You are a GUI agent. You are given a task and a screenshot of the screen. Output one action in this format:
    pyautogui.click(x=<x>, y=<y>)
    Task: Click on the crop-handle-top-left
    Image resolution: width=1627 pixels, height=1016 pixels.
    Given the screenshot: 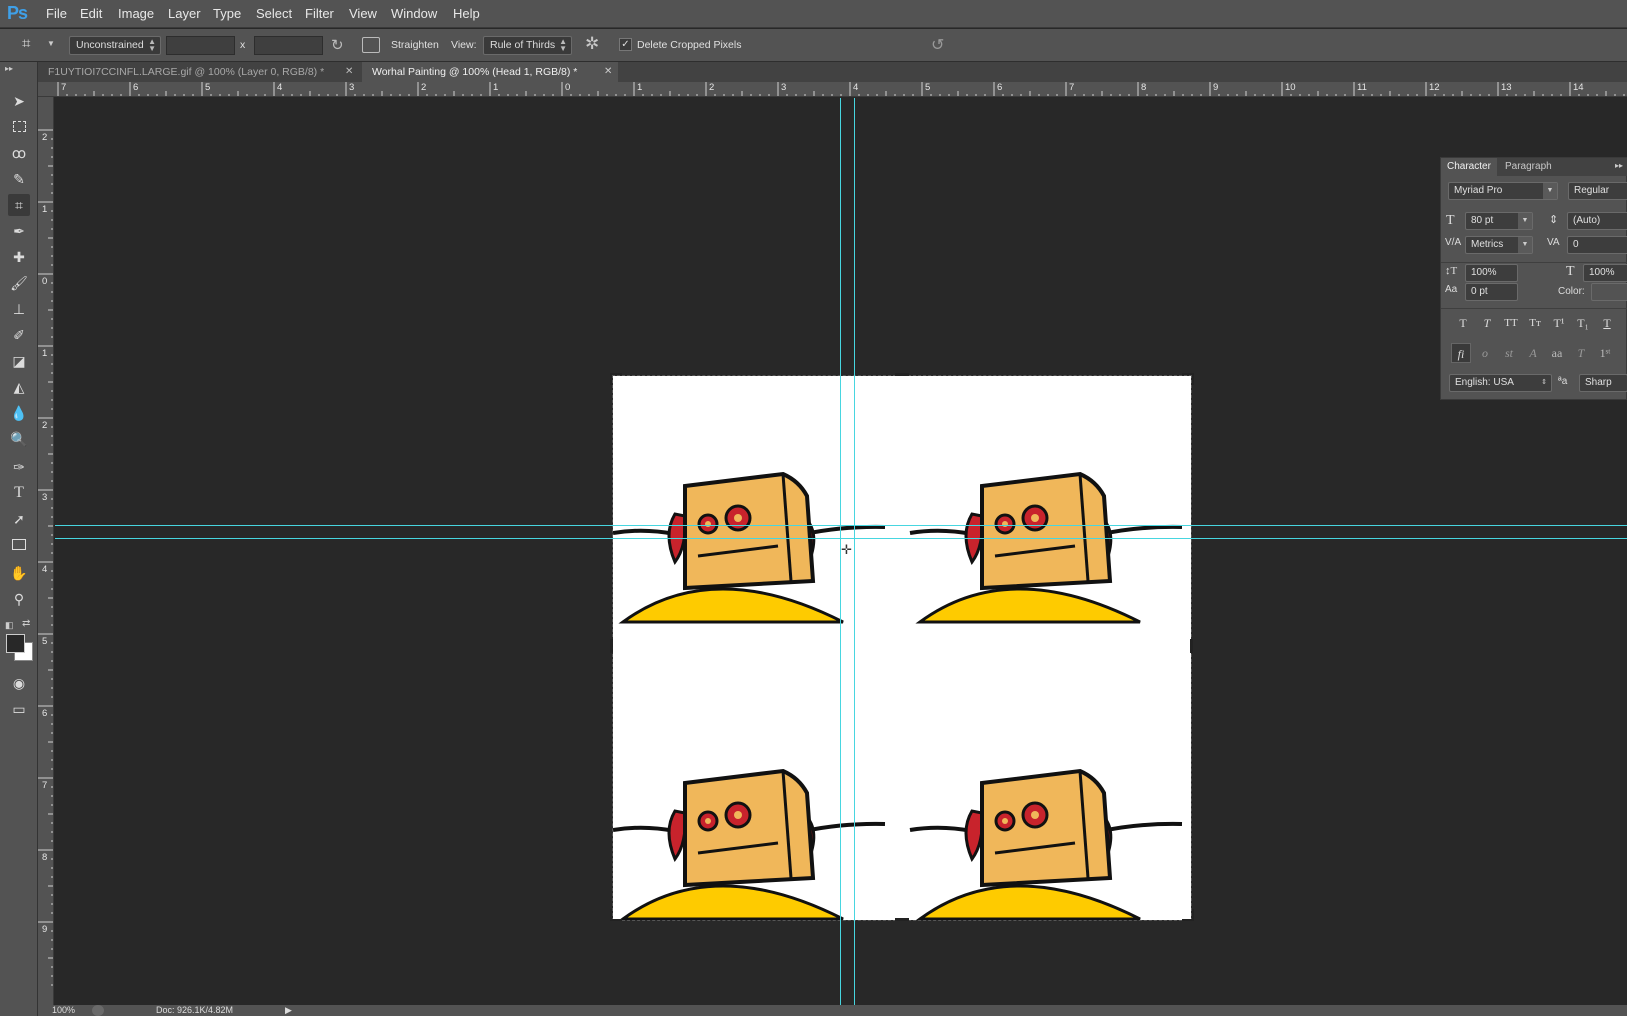 What is the action you would take?
    pyautogui.click(x=616, y=379)
    